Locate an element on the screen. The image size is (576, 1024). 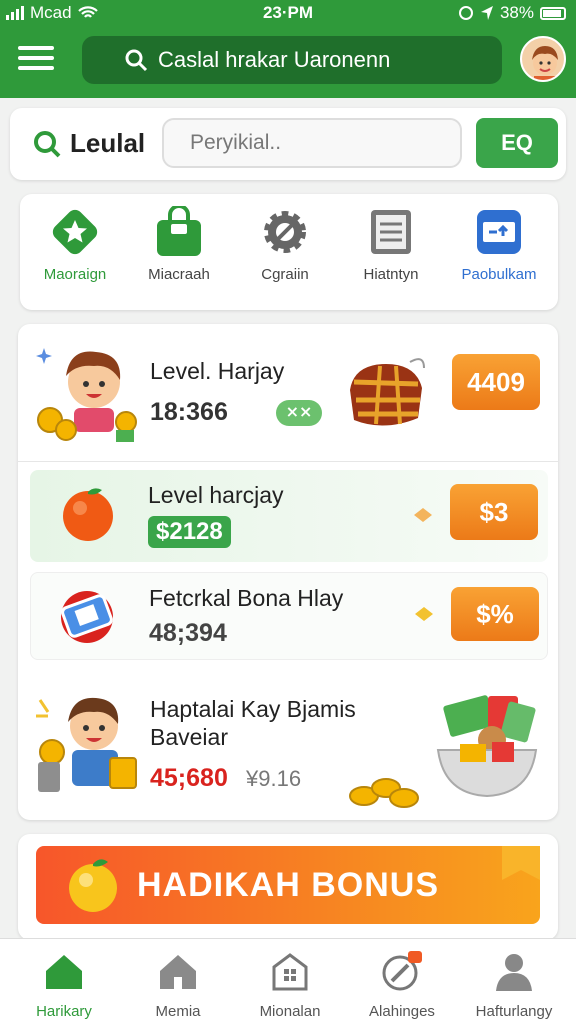
bonus-label: HADIKAH BONUS is located at coordinates (288, 884).